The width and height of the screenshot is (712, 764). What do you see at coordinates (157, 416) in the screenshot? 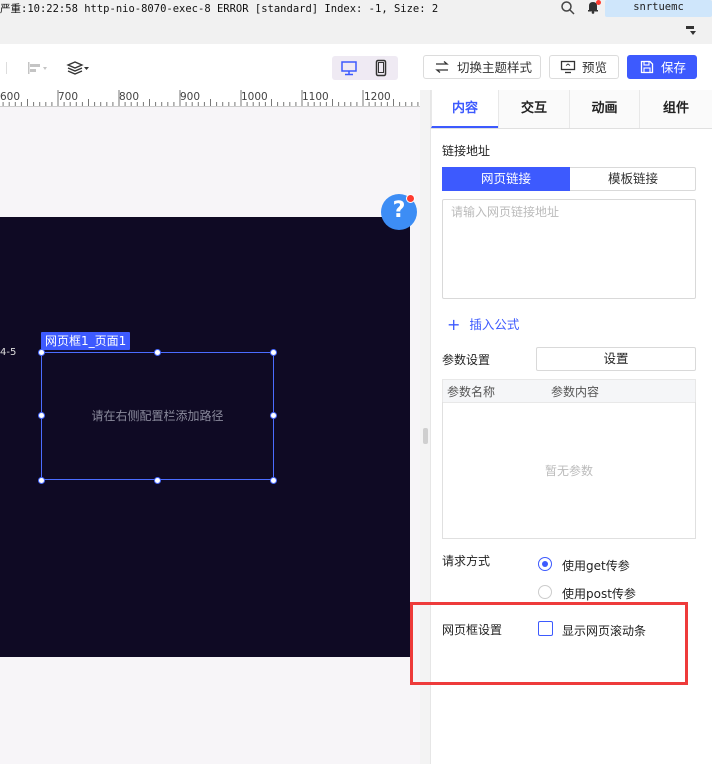
I see `iframe-placeholder-text: 请在右侧配置栏添加路径` at bounding box center [157, 416].